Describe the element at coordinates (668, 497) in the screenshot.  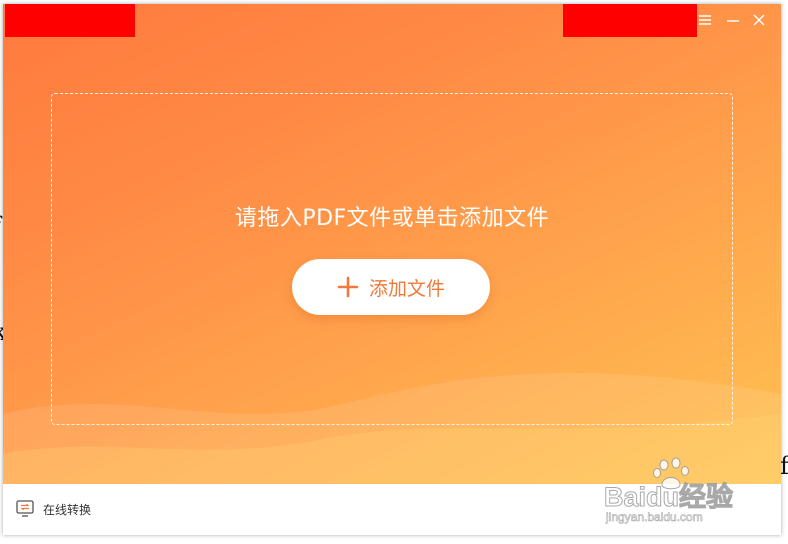
I see `watermark-main-text: Baidu经验` at that location.